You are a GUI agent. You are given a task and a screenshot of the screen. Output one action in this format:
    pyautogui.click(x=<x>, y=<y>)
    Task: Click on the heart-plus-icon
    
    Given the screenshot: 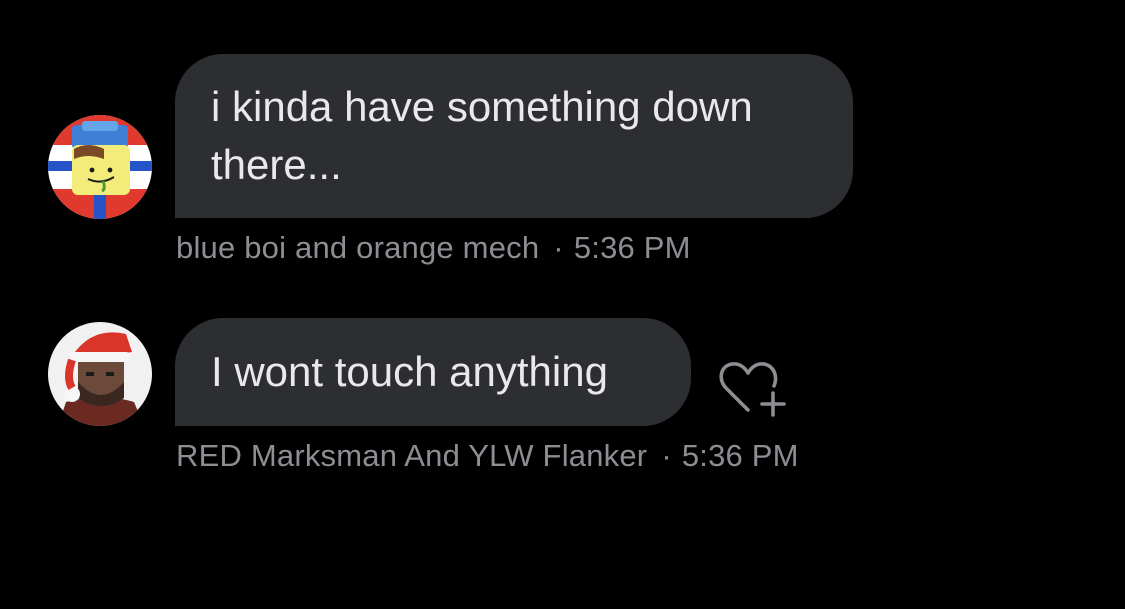 What is the action you would take?
    pyautogui.click(x=752, y=389)
    